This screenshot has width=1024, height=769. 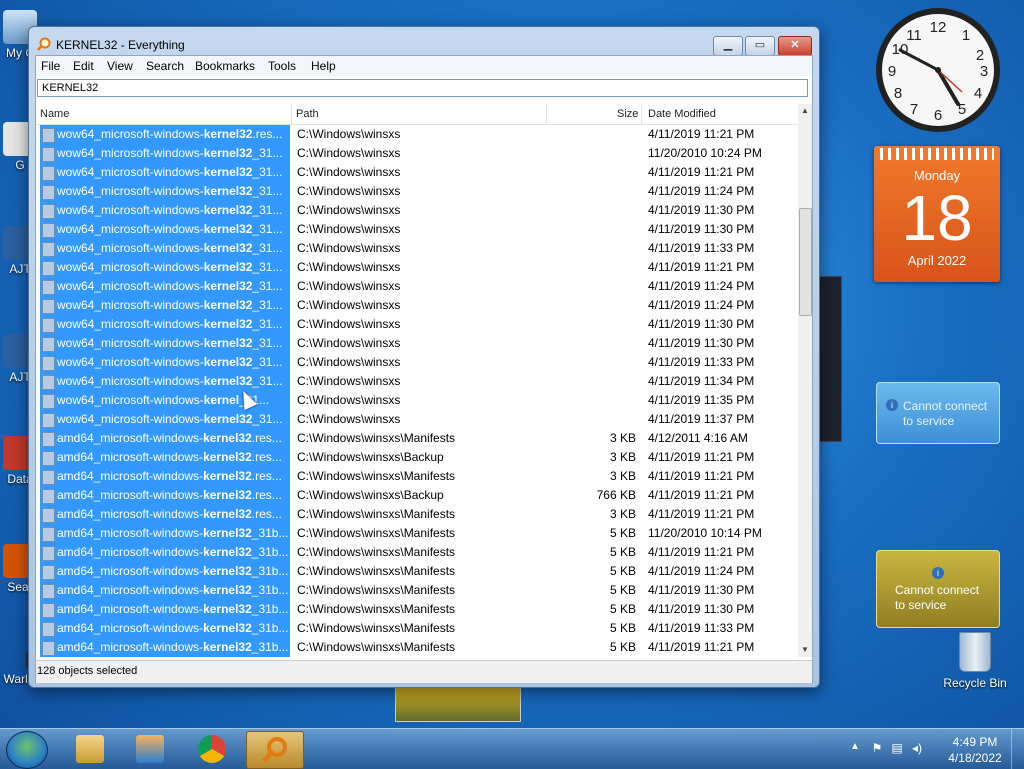 I want to click on taskbar-explorer, so click(x=90, y=749).